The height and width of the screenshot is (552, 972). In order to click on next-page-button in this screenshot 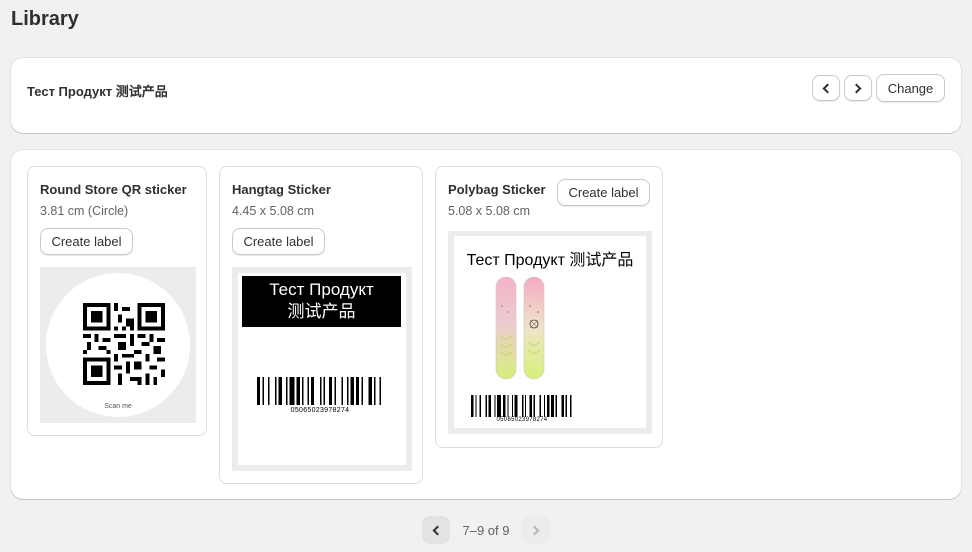, I will do `click(536, 530)`.